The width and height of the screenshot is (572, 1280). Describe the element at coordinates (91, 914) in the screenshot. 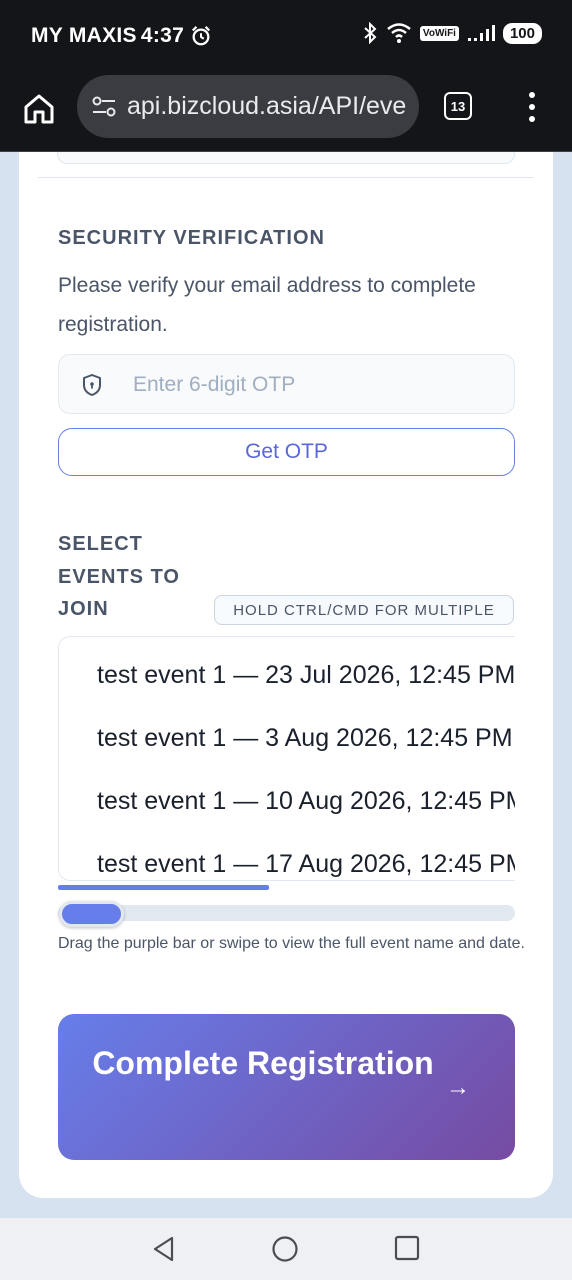

I see `event-scroll-thumb` at that location.